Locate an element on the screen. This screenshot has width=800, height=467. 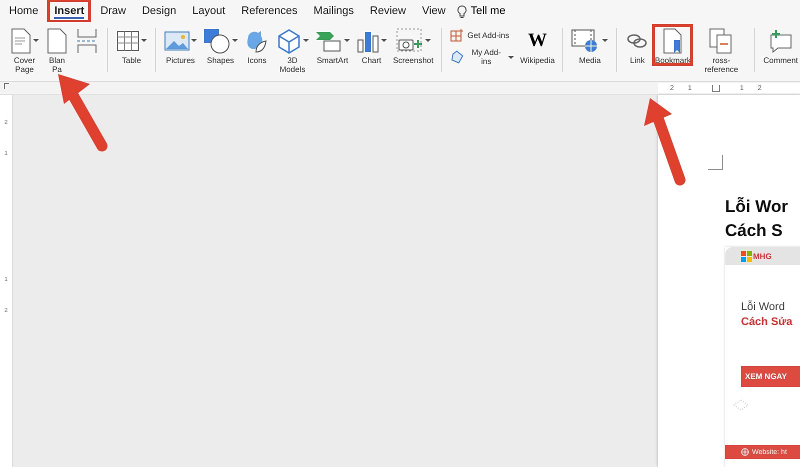
picture-icon is located at coordinates (177, 41).